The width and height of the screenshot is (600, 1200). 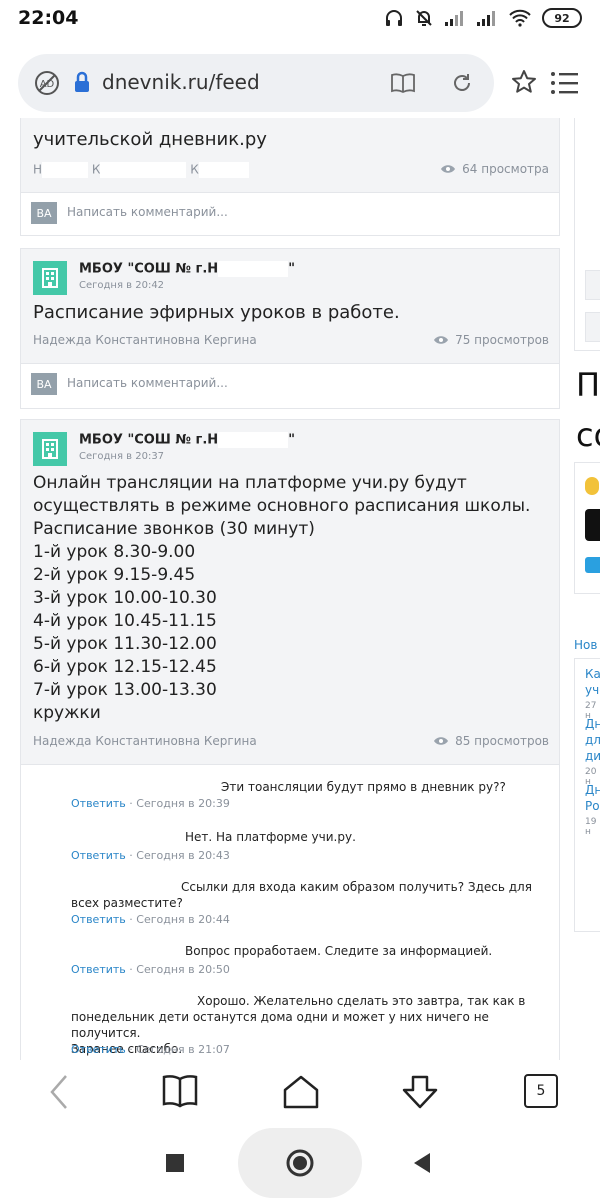 I want to click on comment-line: Нет. На платформе учи.ру., so click(x=270, y=837).